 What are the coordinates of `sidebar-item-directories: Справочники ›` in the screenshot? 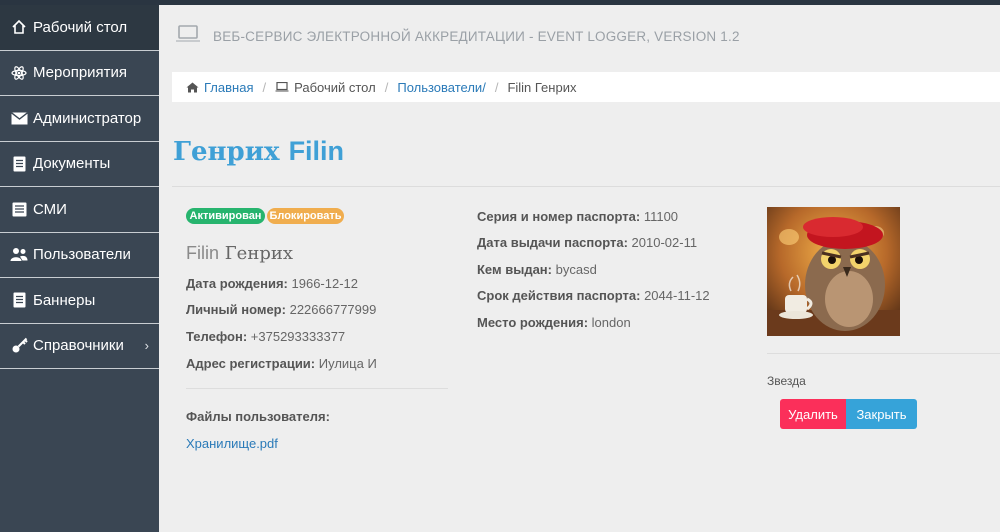 It's located at (79, 346).